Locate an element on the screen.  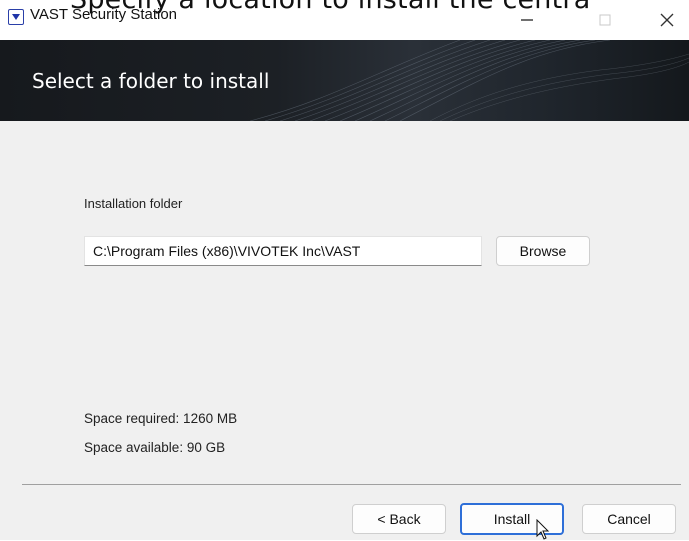
mouse-pointer-icon is located at coordinates (543, 529).